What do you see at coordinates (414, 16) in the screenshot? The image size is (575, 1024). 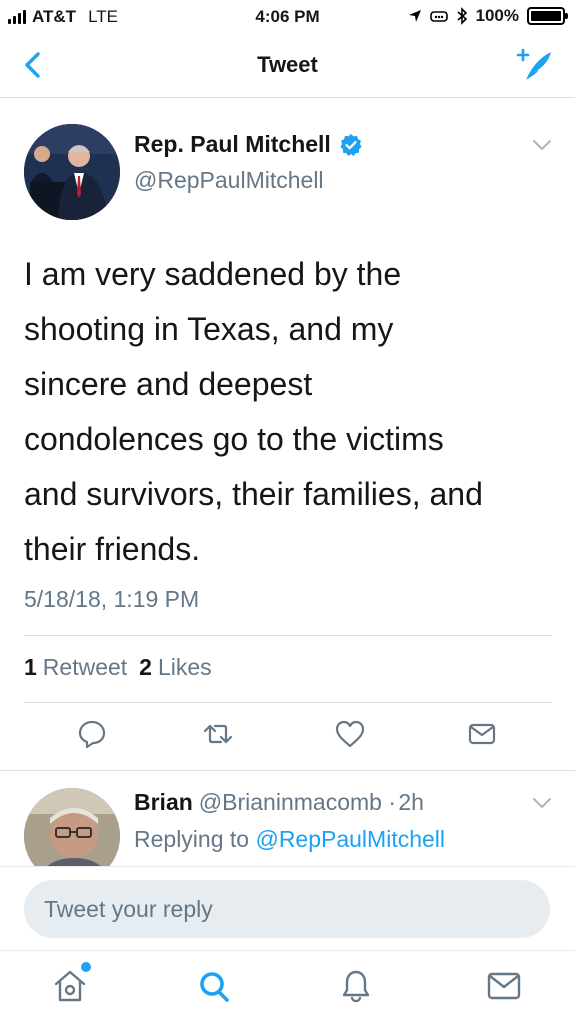 I see `location-icon` at bounding box center [414, 16].